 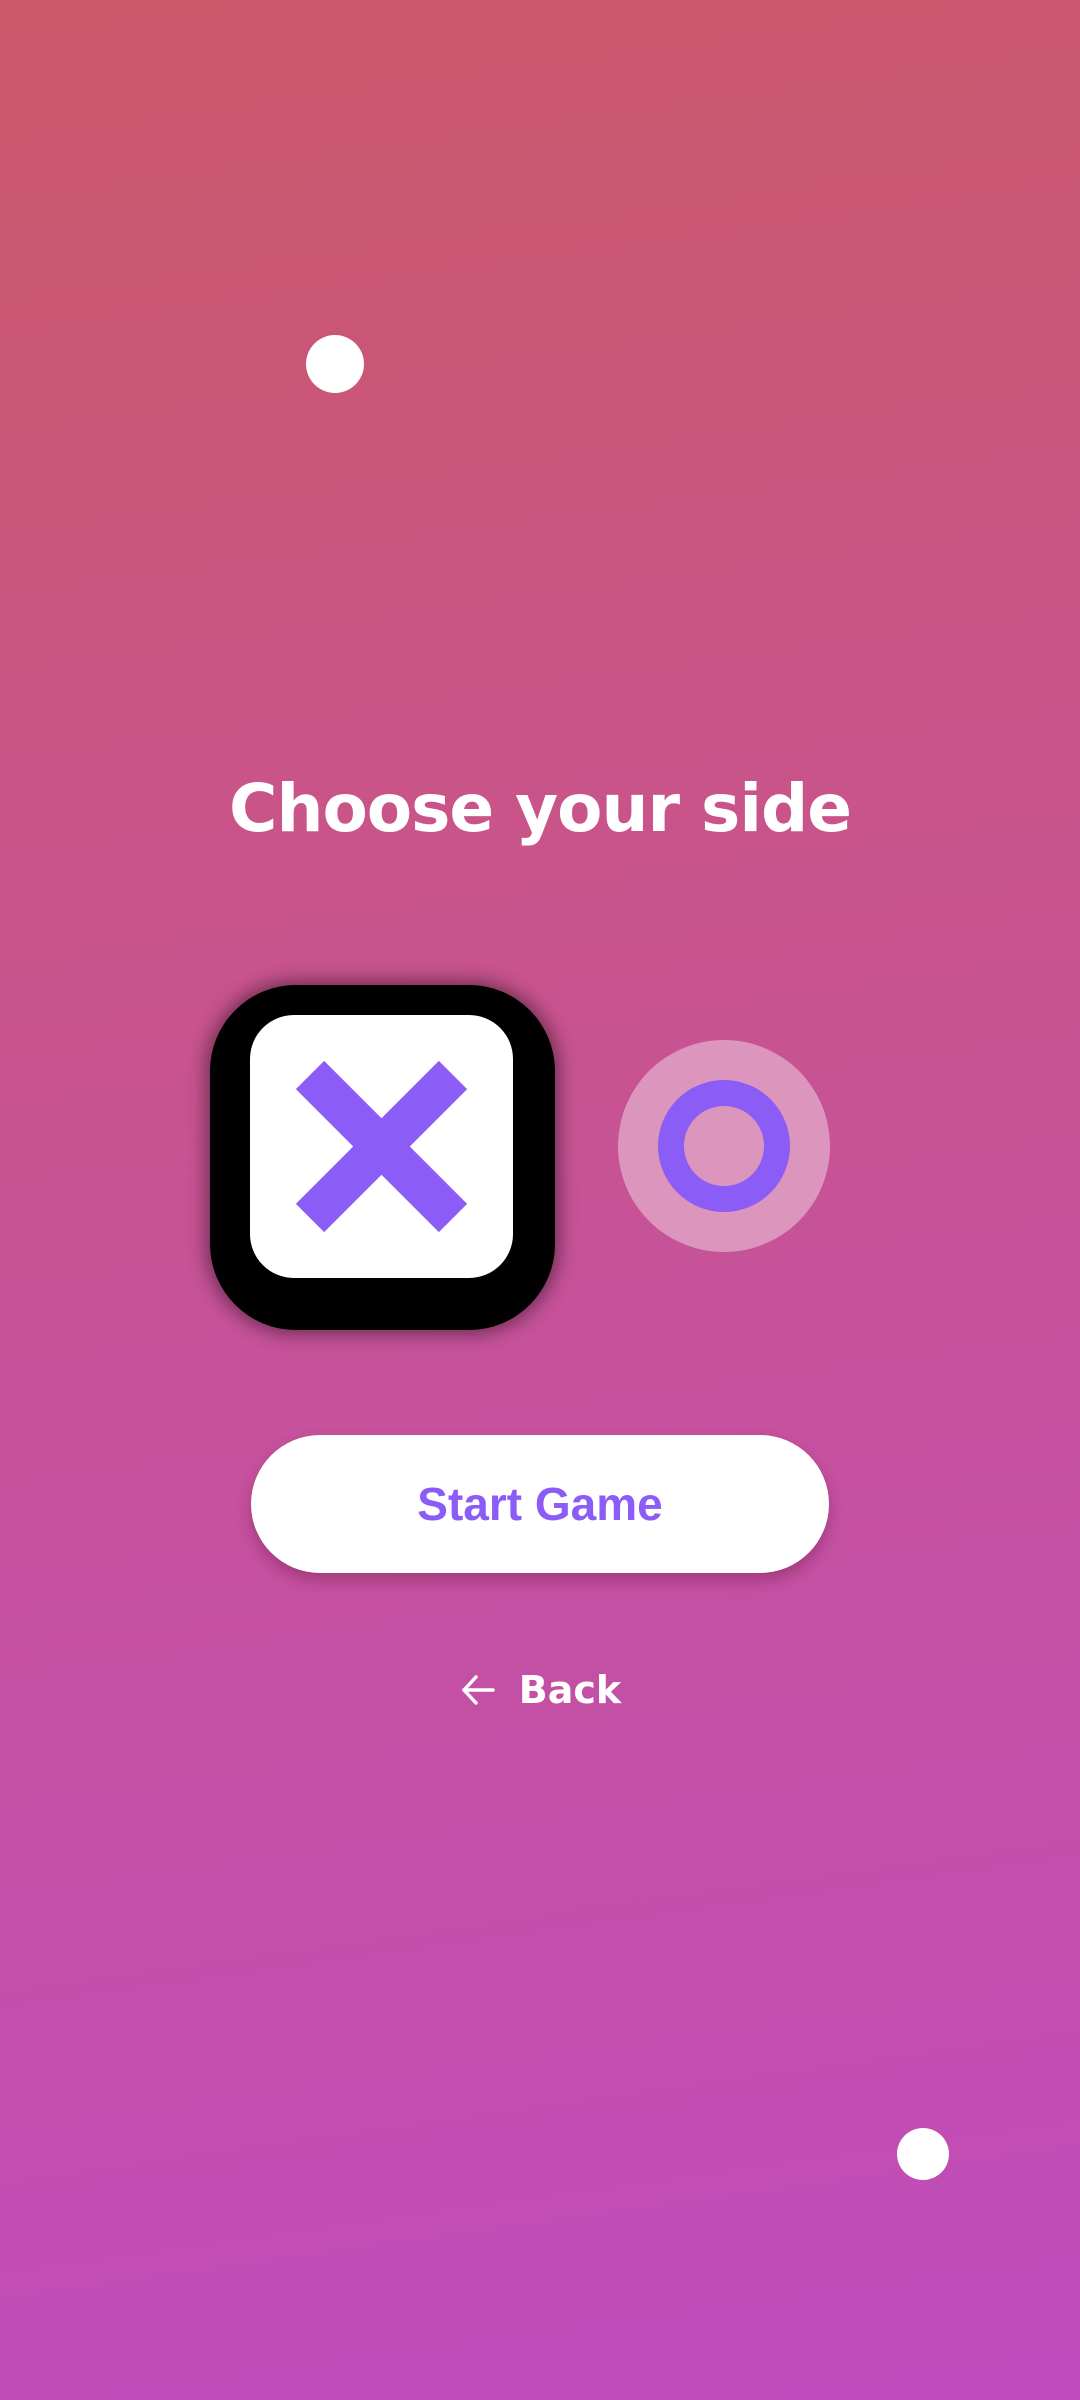 What do you see at coordinates (570, 1690) in the screenshot?
I see `back-label: Back` at bounding box center [570, 1690].